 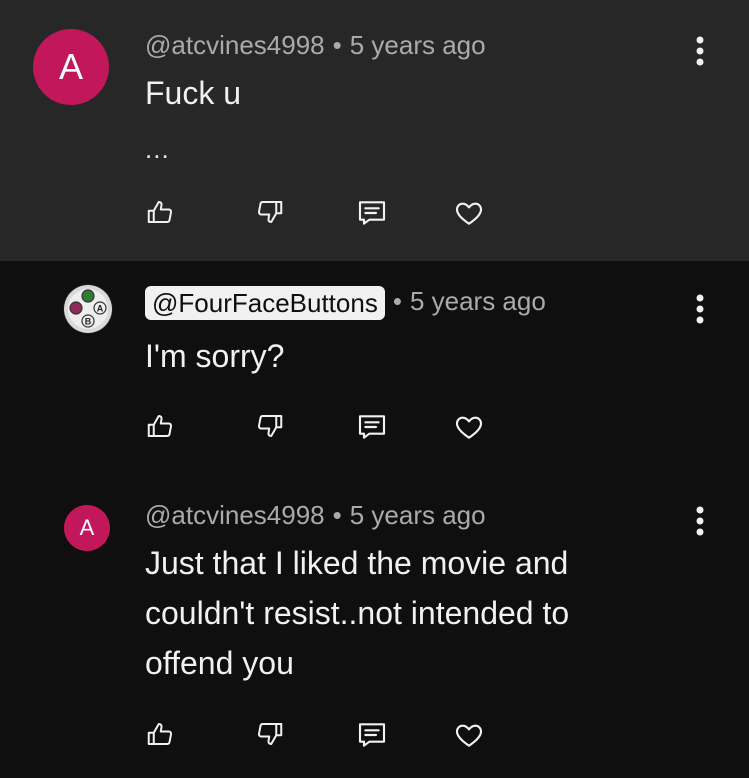 I want to click on avatar: A B, so click(x=88, y=309).